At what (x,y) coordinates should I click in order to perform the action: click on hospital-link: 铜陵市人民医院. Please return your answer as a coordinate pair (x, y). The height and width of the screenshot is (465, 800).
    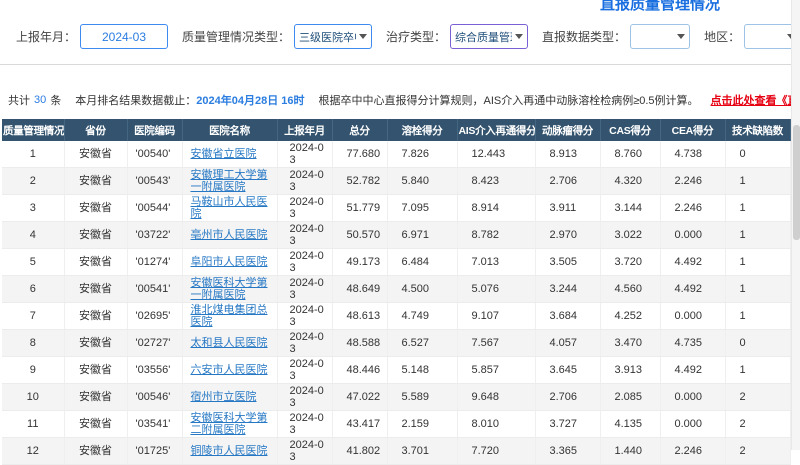
    Looking at the image, I should click on (229, 451).